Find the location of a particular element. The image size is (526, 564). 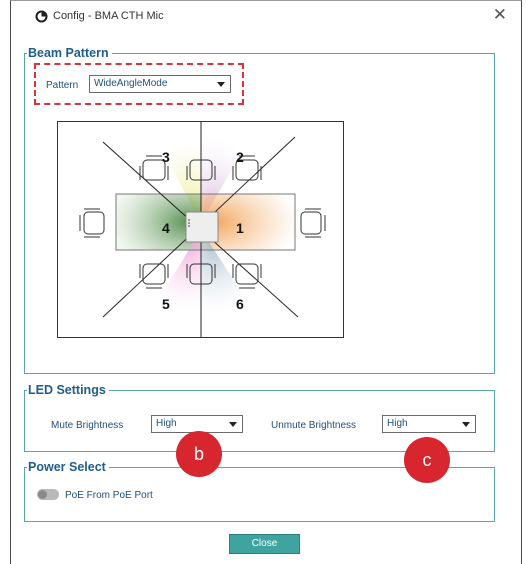

pattern-label: Pattern is located at coordinates (62, 85).